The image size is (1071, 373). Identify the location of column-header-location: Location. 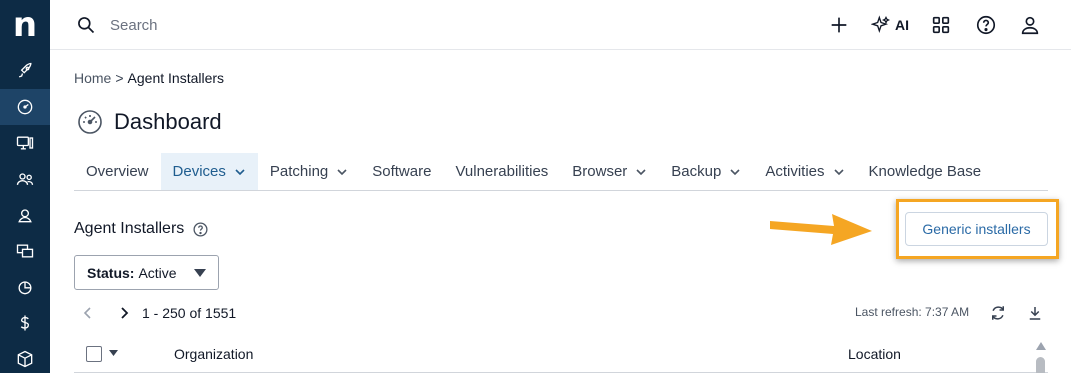
(874, 354).